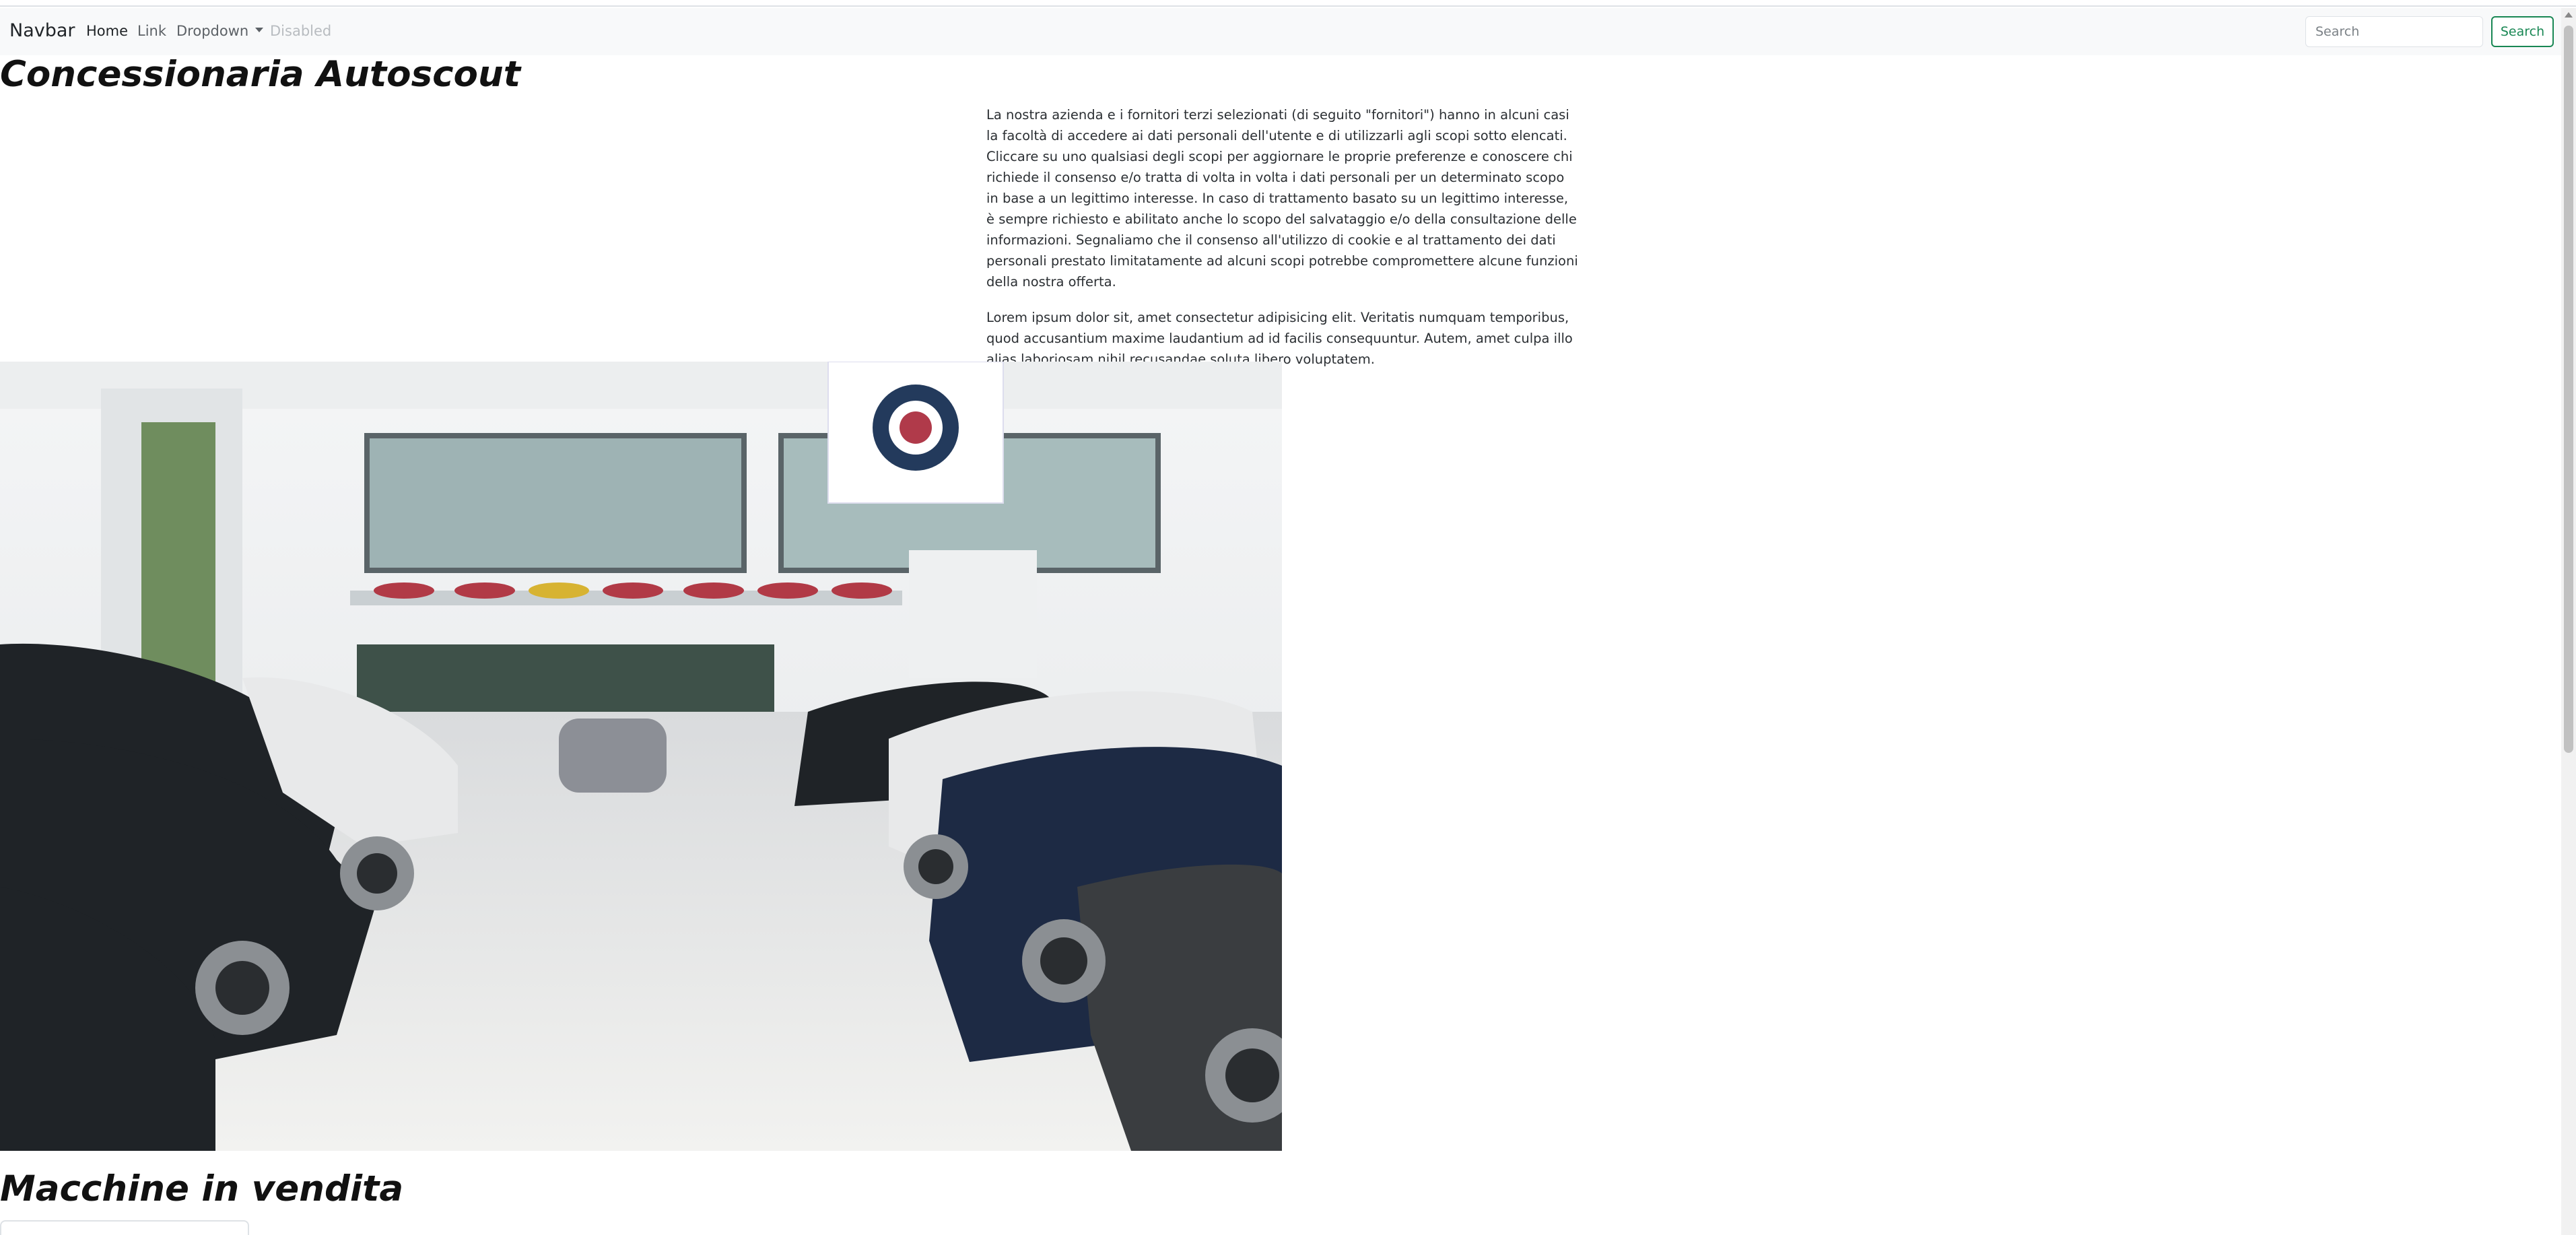 The width and height of the screenshot is (2576, 1235). Describe the element at coordinates (2568, 389) in the screenshot. I see `scrollbar-thumb` at that location.